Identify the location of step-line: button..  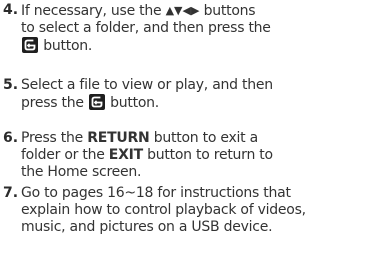
(196, 46).